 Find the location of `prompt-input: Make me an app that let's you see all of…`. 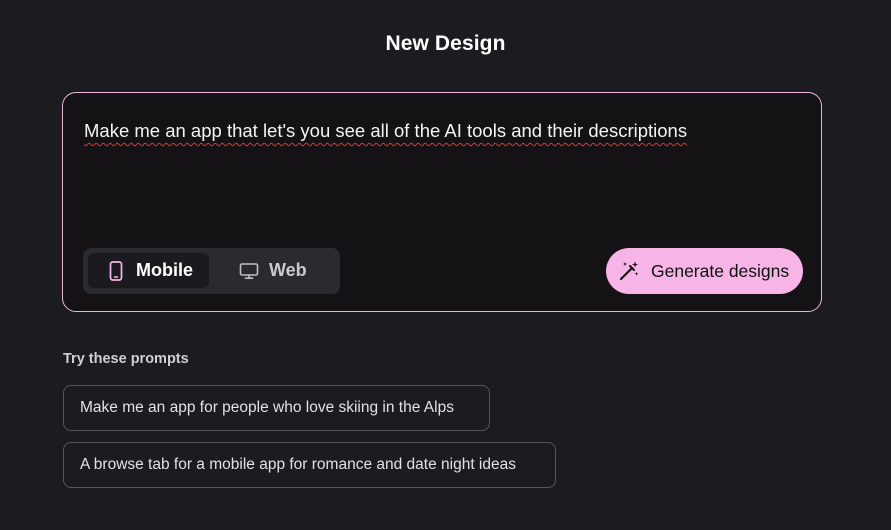

prompt-input: Make me an app that let's you see all of… is located at coordinates (441, 131).